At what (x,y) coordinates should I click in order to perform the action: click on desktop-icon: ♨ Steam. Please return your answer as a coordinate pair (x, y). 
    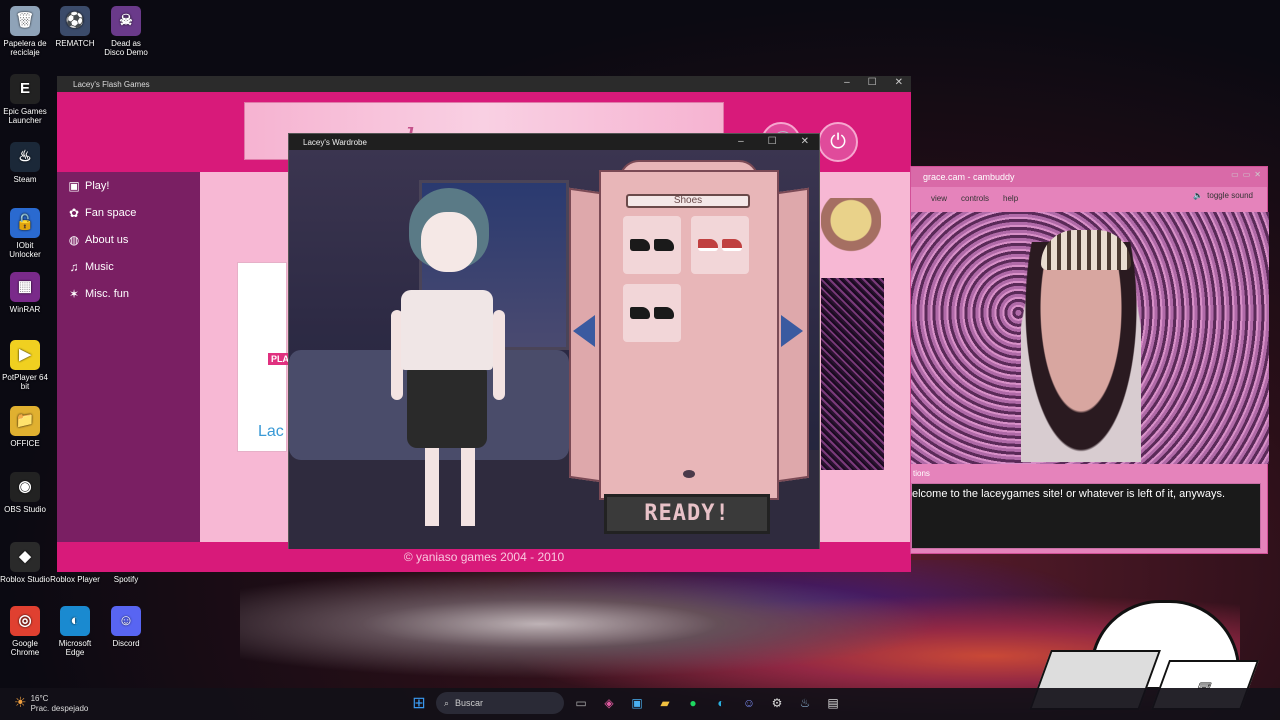
    Looking at the image, I should click on (25, 163).